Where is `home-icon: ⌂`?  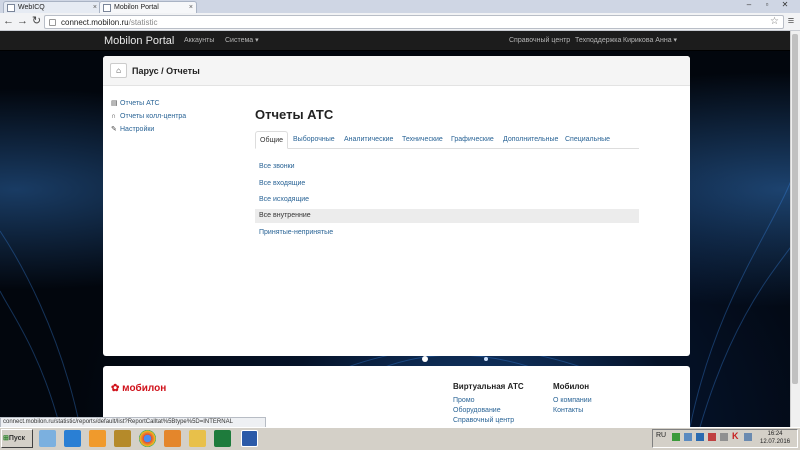 home-icon: ⌂ is located at coordinates (118, 70).